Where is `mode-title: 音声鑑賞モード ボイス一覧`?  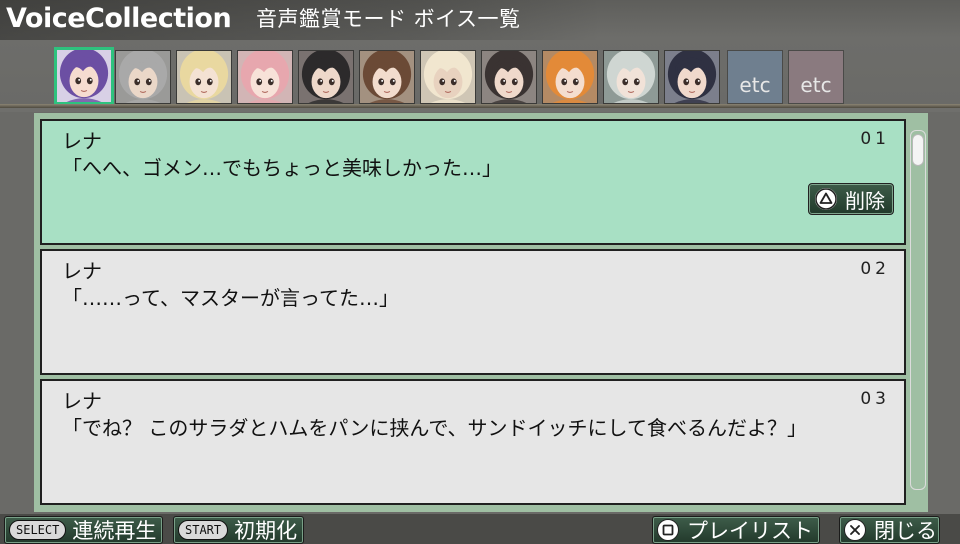
mode-title: 音声鑑賞モード ボイス一覧 is located at coordinates (388, 19).